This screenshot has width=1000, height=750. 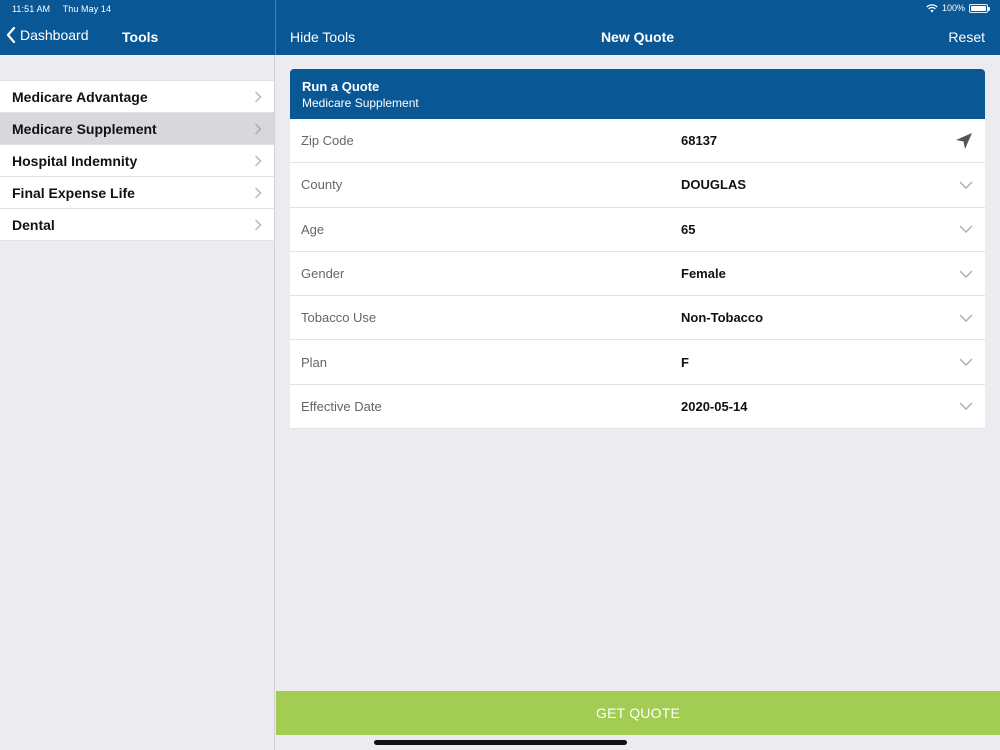 I want to click on field-value: 68137, so click(x=699, y=141).